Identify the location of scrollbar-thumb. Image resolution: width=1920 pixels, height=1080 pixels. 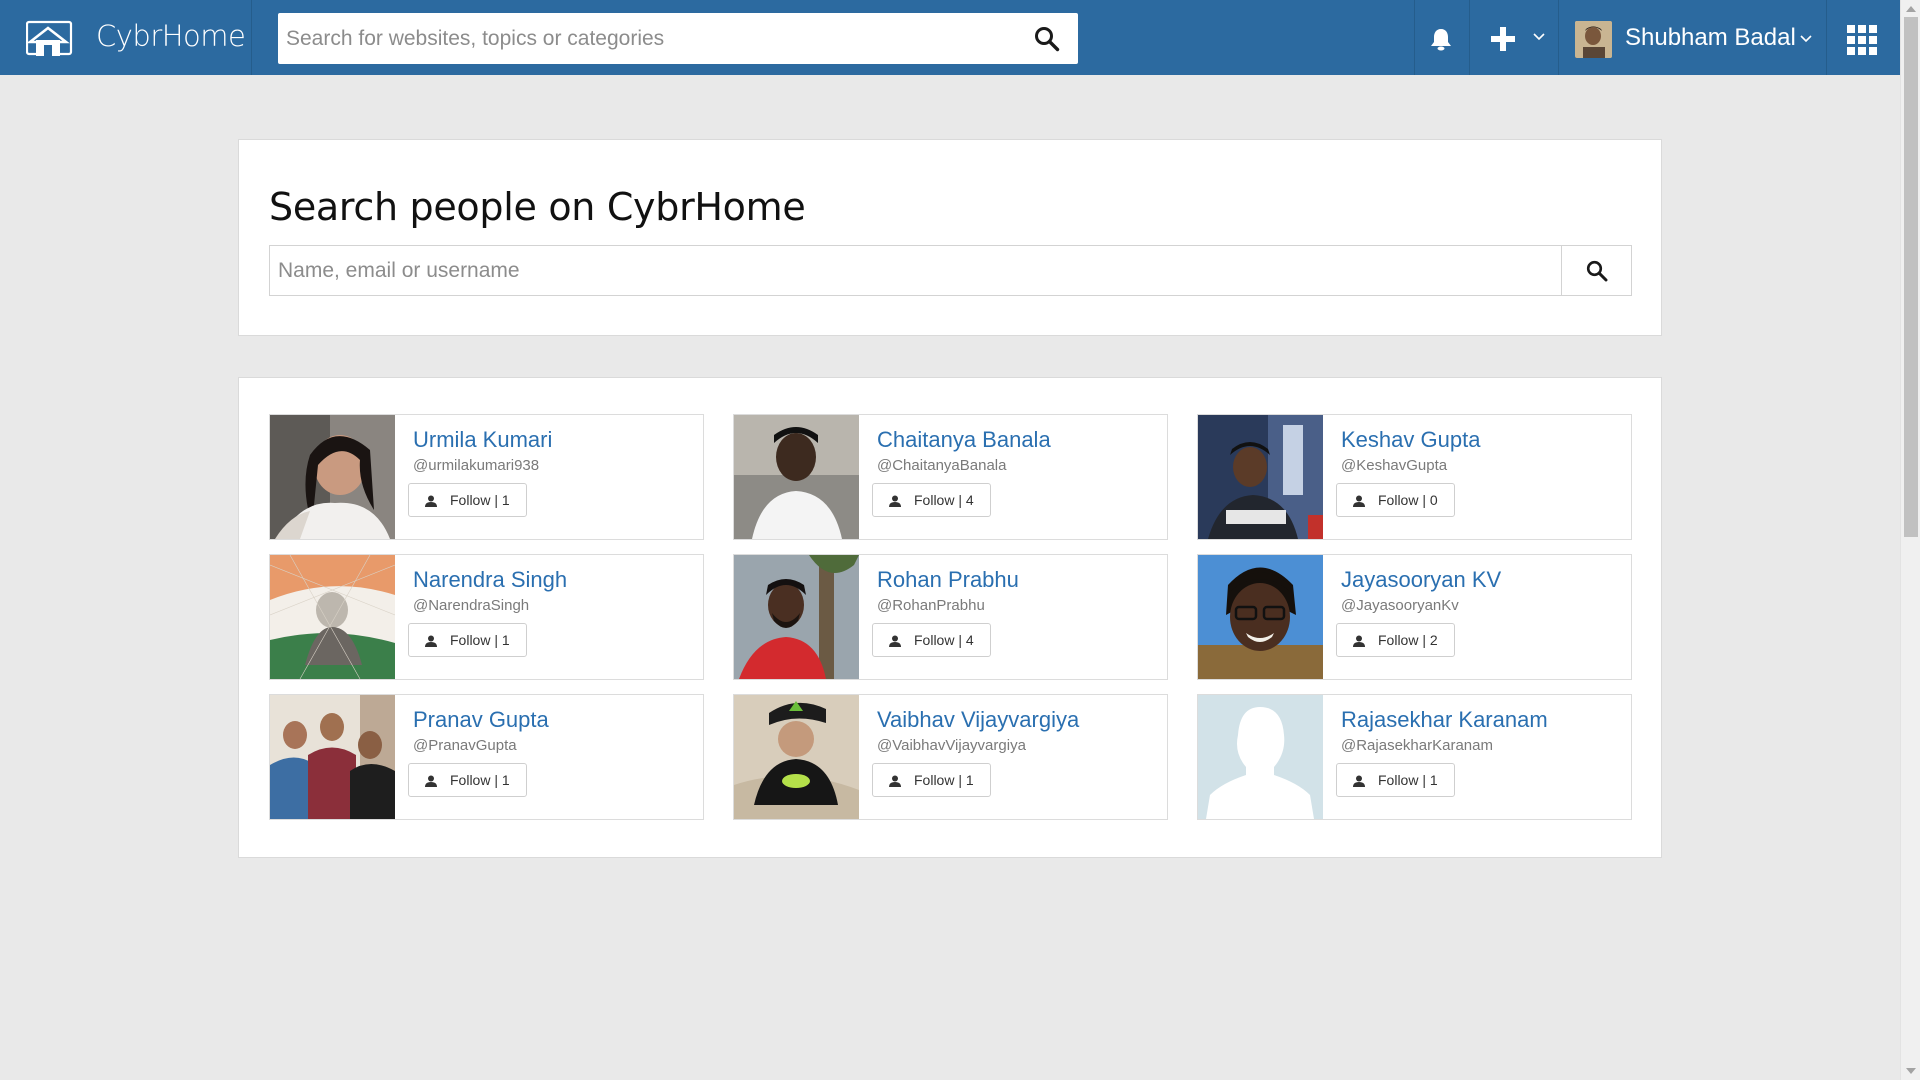
(1911, 277).